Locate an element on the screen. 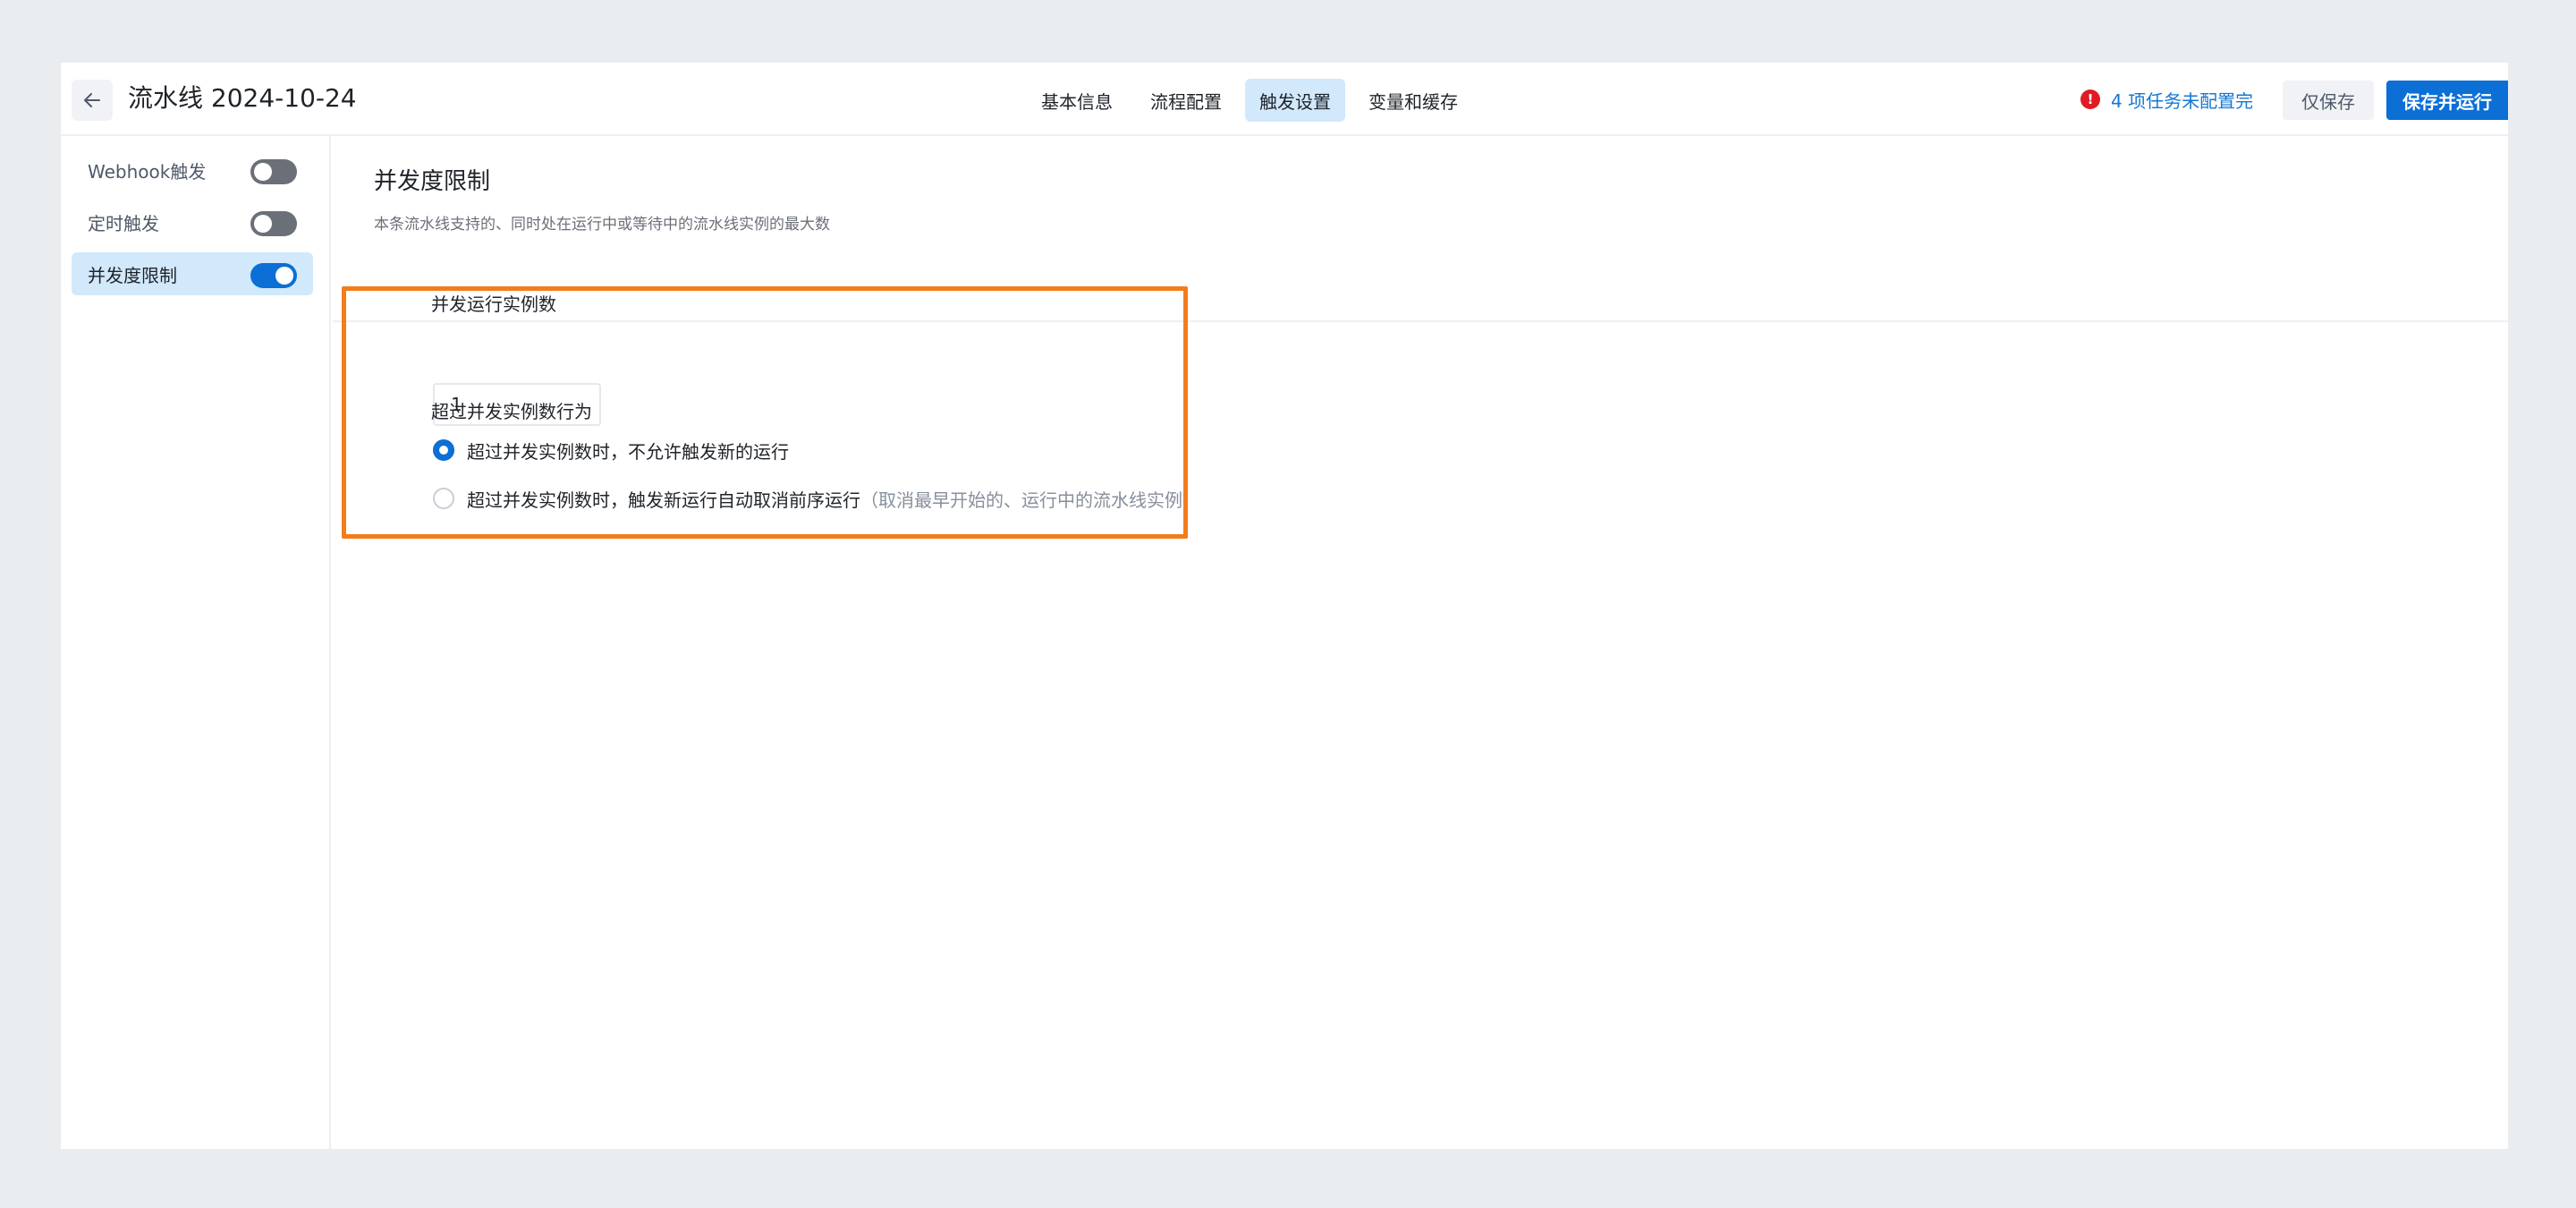 This screenshot has height=1208, width=2576. option-text: 超过并发实例数时，触发新运行自动取消前序运行 is located at coordinates (663, 500).